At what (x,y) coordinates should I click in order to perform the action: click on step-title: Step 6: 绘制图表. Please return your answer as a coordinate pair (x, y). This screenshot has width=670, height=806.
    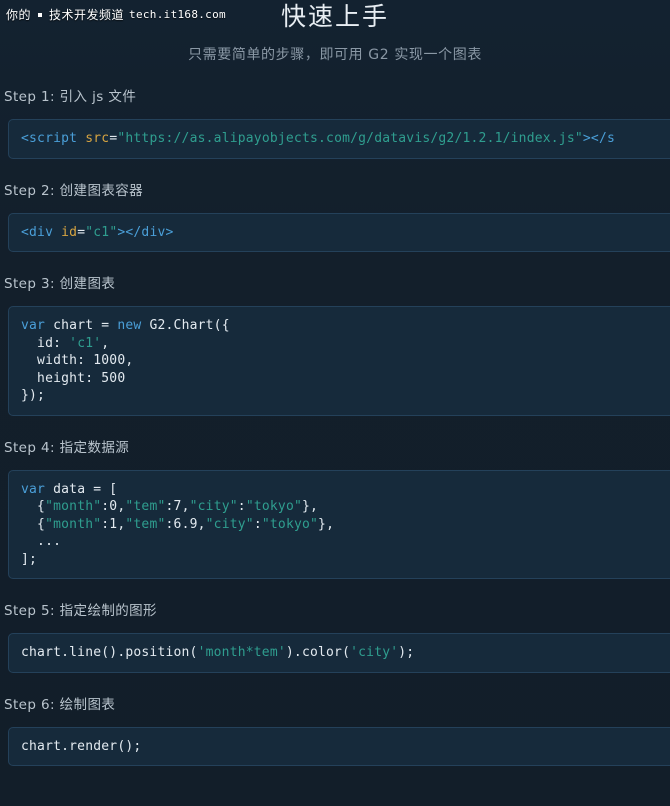
    Looking at the image, I should click on (60, 704).